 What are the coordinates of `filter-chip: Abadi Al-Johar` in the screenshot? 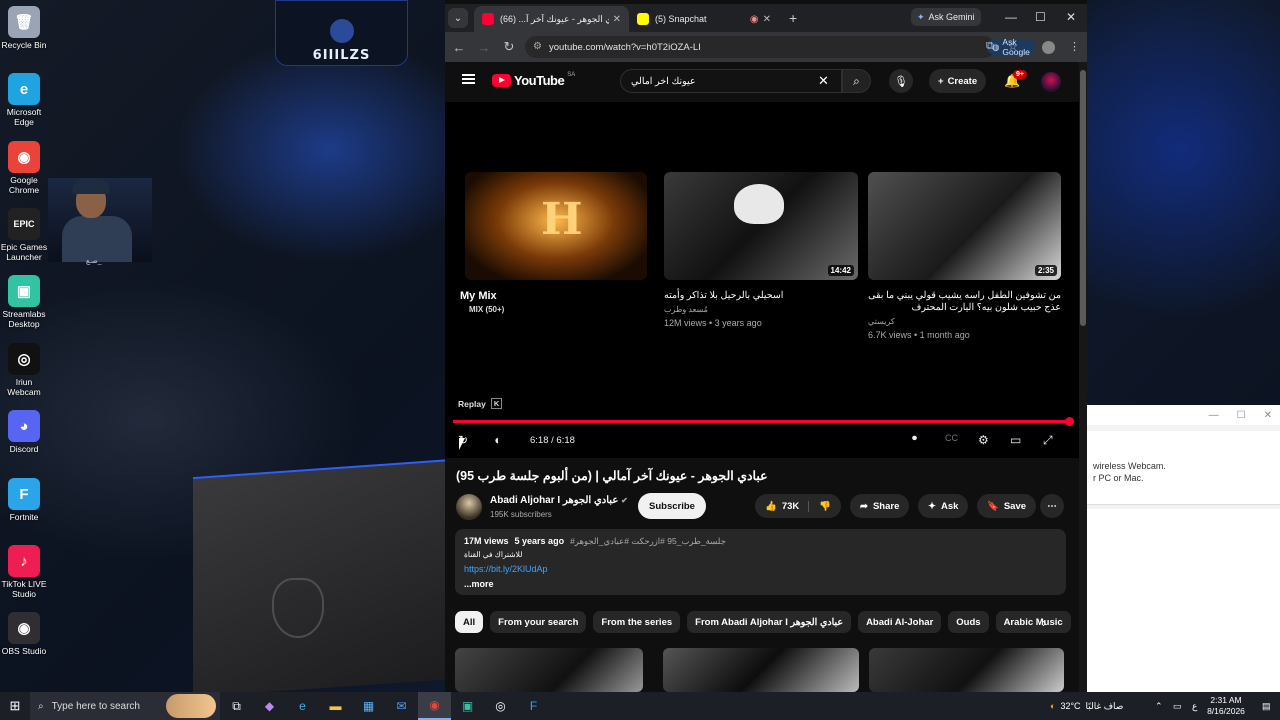 It's located at (900, 622).